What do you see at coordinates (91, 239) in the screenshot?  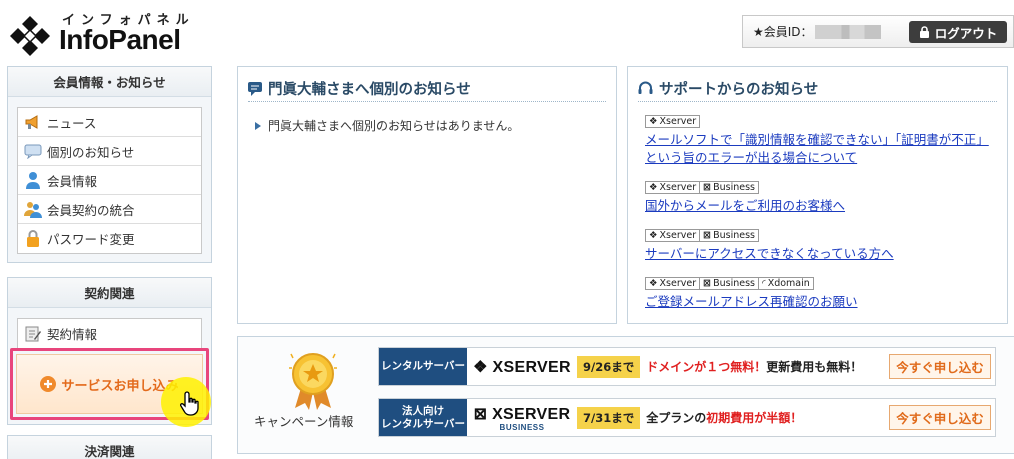 I see `sidebar-item-label: パスワード変更` at bounding box center [91, 239].